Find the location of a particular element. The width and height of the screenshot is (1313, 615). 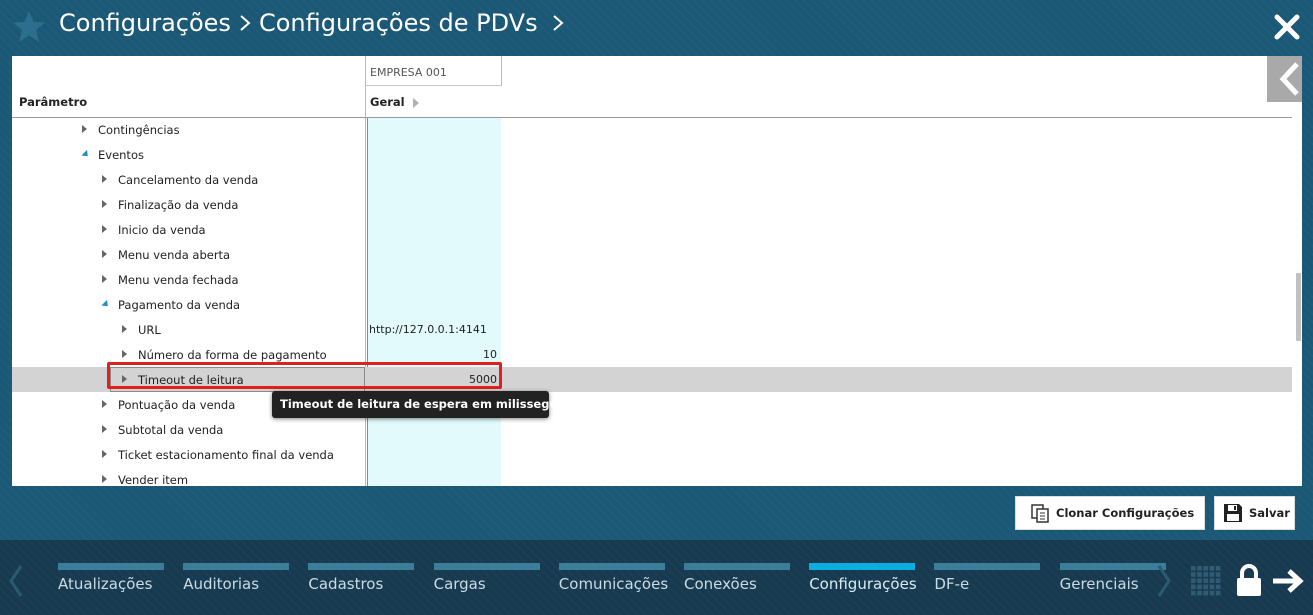

tree-row-label: URL is located at coordinates (149, 330).